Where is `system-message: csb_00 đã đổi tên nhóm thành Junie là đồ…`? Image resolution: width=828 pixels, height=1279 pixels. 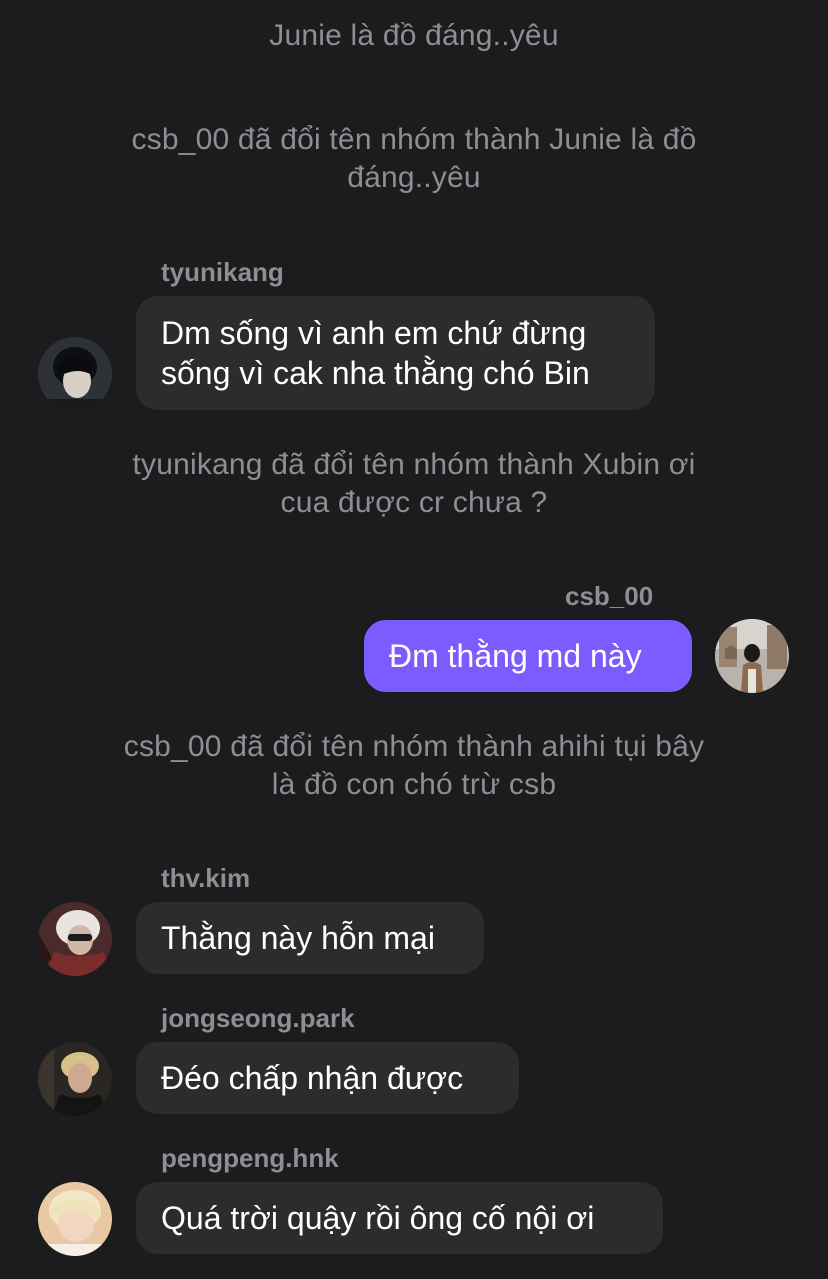 system-message: csb_00 đã đổi tên nhóm thành Junie là đồ… is located at coordinates (414, 158).